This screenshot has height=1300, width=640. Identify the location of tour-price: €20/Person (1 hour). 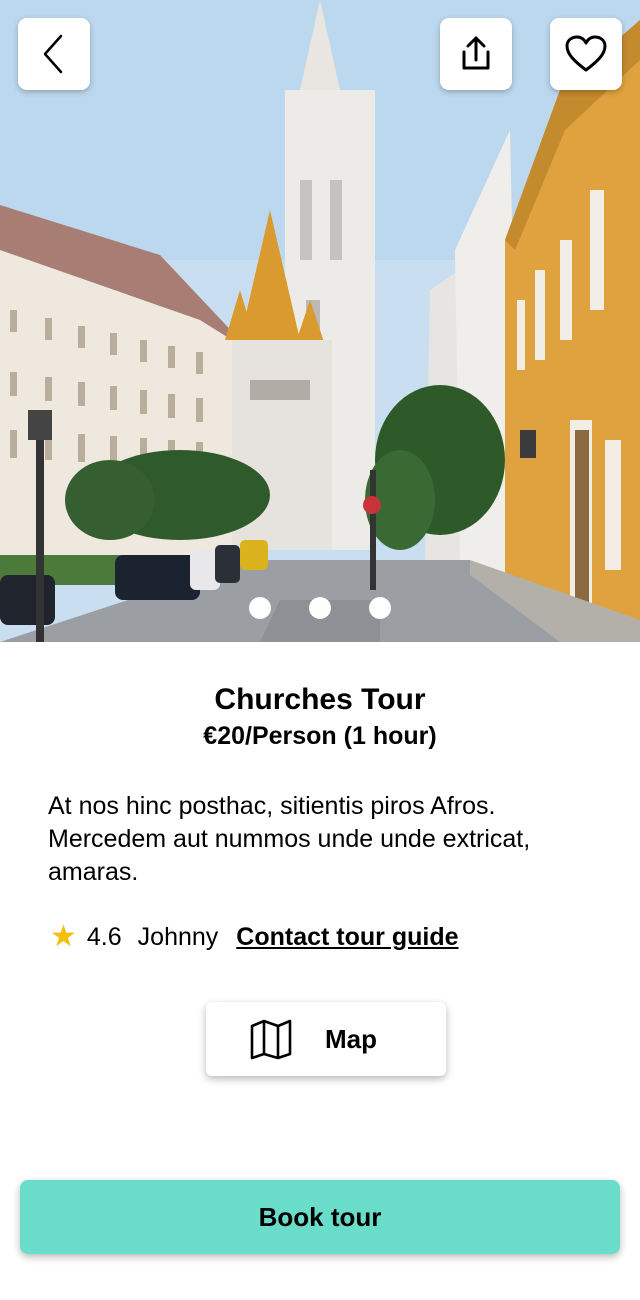
(320, 736).